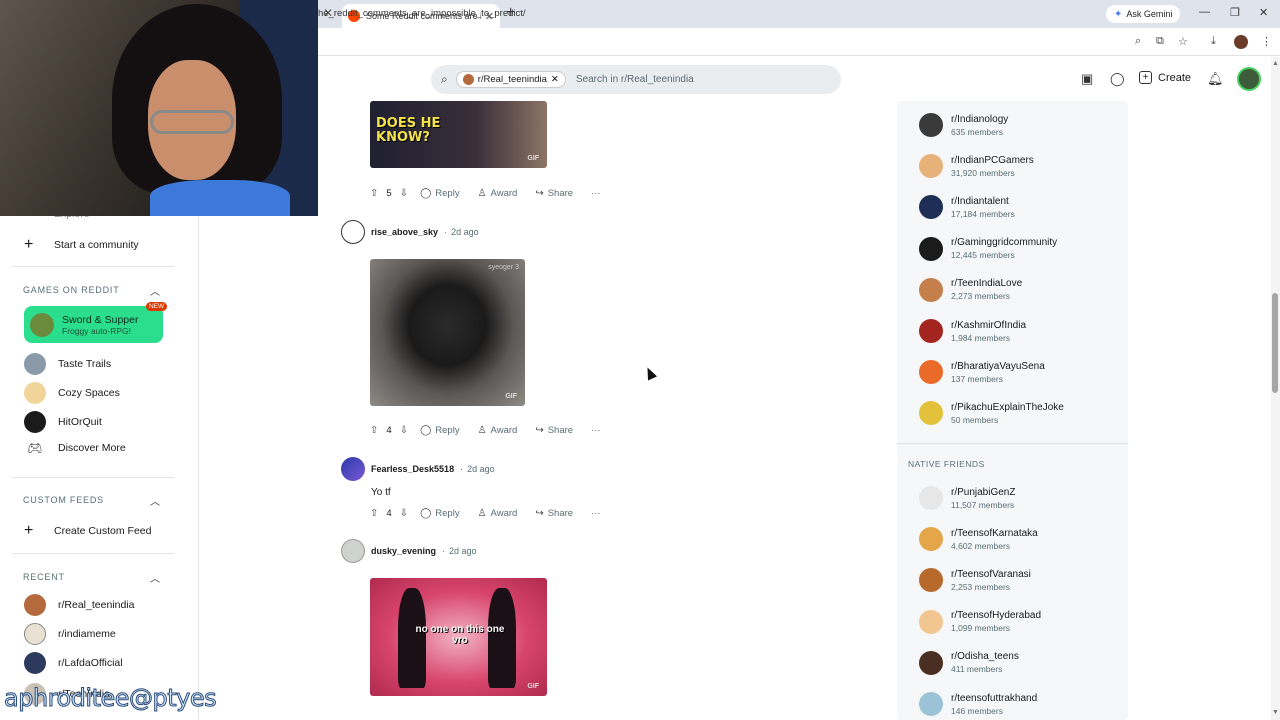  What do you see at coordinates (426, 513) in the screenshot?
I see `reply-icon: ◯` at bounding box center [426, 513].